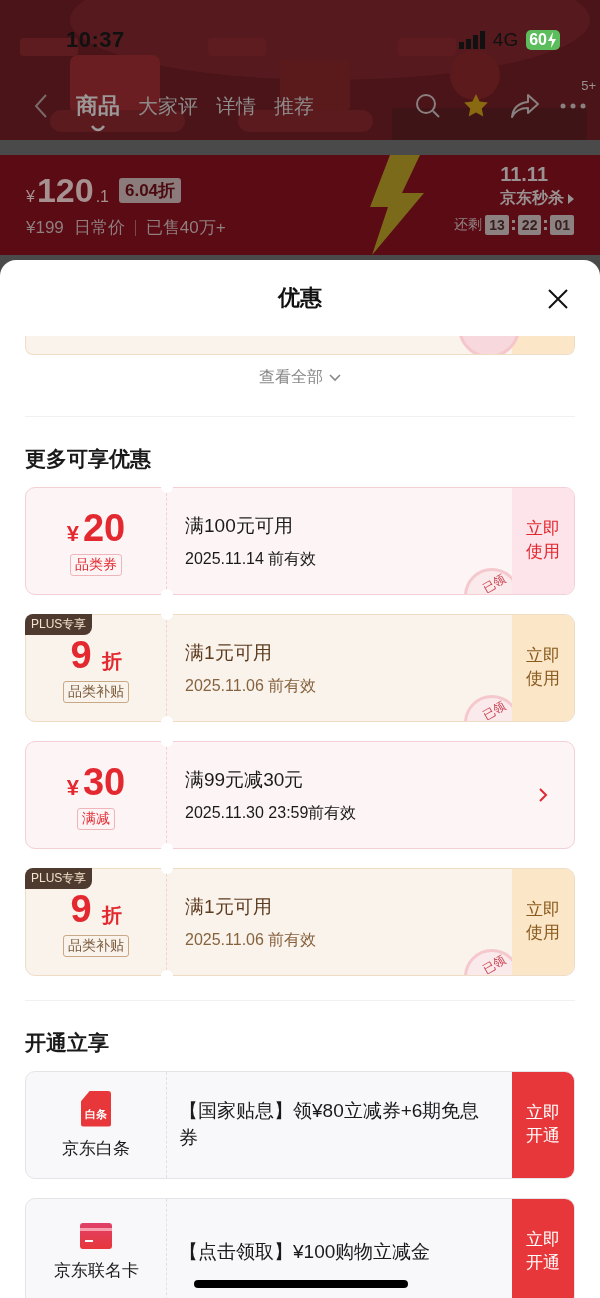 The width and height of the screenshot is (600, 1298). What do you see at coordinates (562, 225) in the screenshot?
I see `countdown-digit: 01` at bounding box center [562, 225].